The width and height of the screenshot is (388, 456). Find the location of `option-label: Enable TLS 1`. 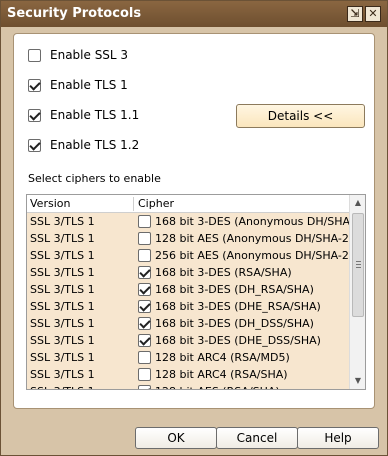

option-label: Enable TLS 1 is located at coordinates (89, 85).